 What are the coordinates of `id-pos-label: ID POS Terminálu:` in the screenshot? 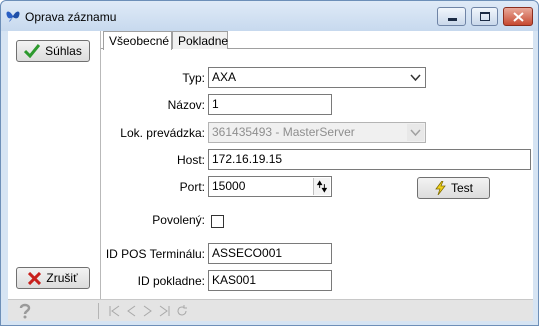 It's located at (155, 254).